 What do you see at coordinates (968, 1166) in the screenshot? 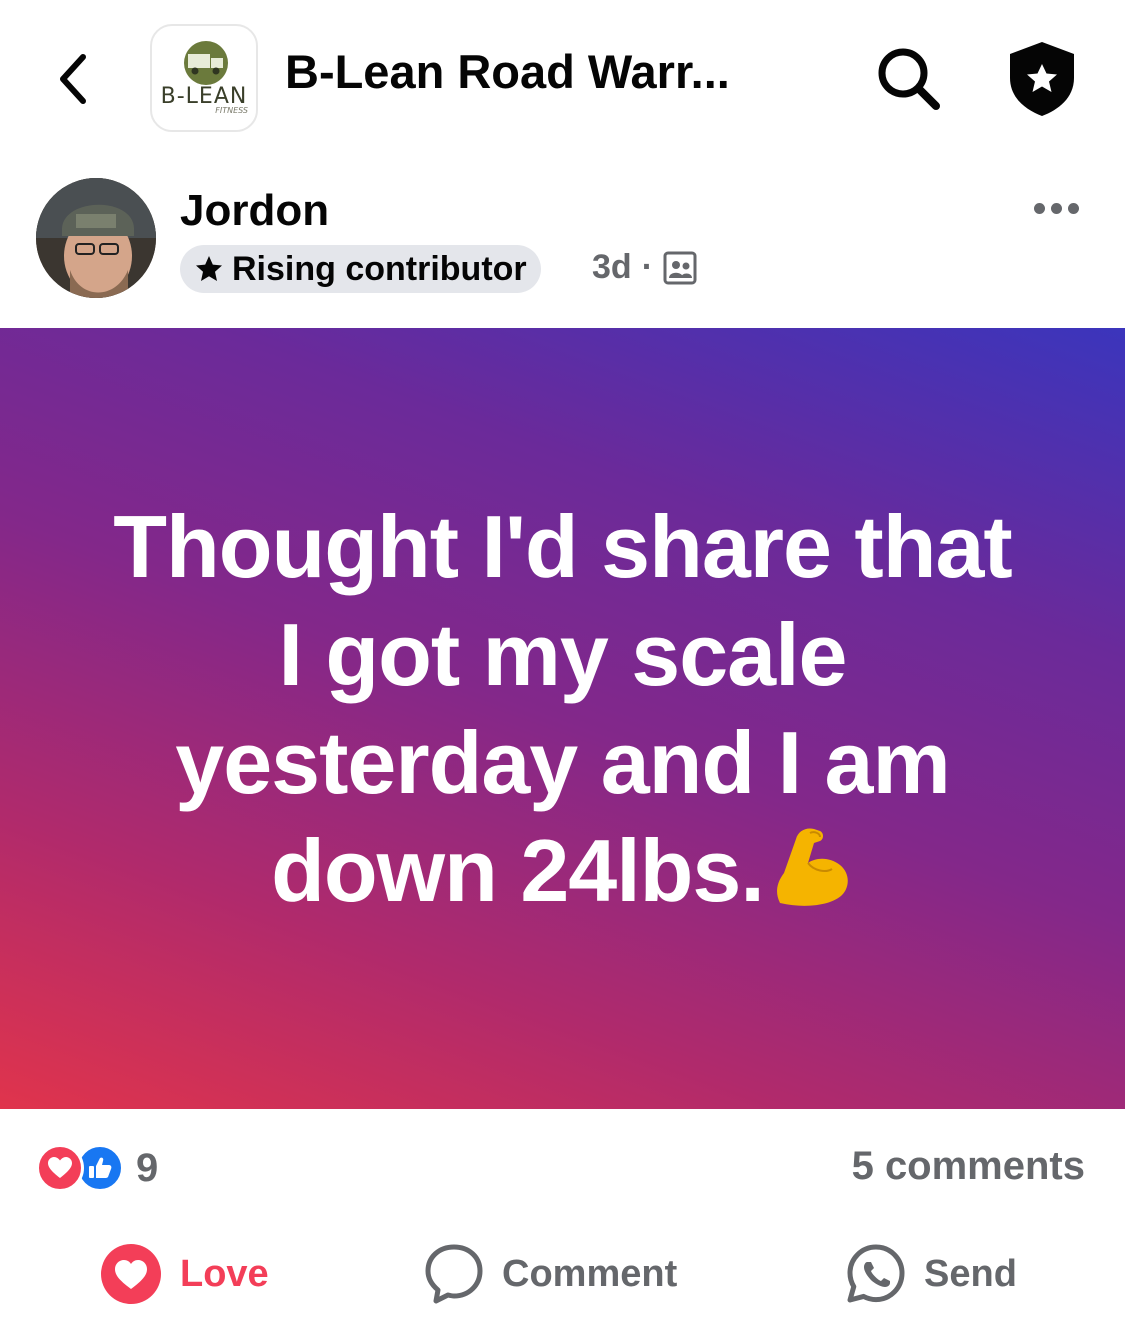
I see `comments-count: 5 comments` at bounding box center [968, 1166].